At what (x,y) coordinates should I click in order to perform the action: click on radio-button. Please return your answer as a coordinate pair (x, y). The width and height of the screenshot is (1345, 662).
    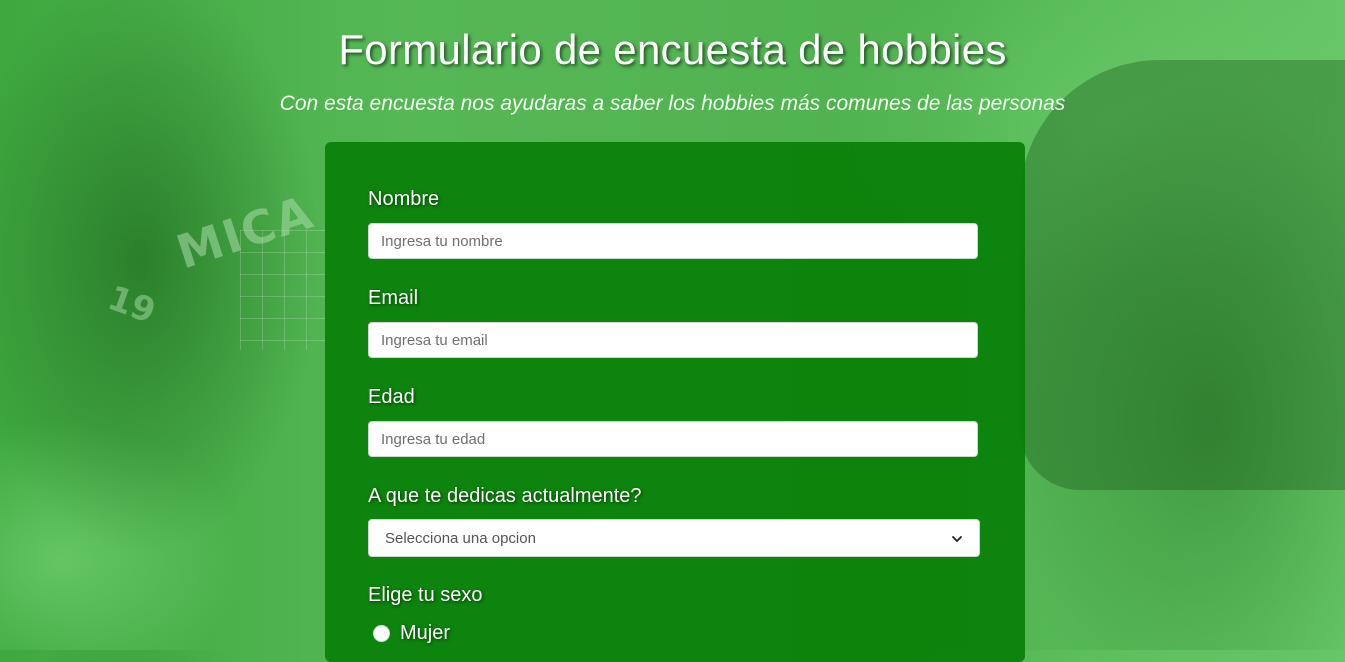
    Looking at the image, I should click on (381, 633).